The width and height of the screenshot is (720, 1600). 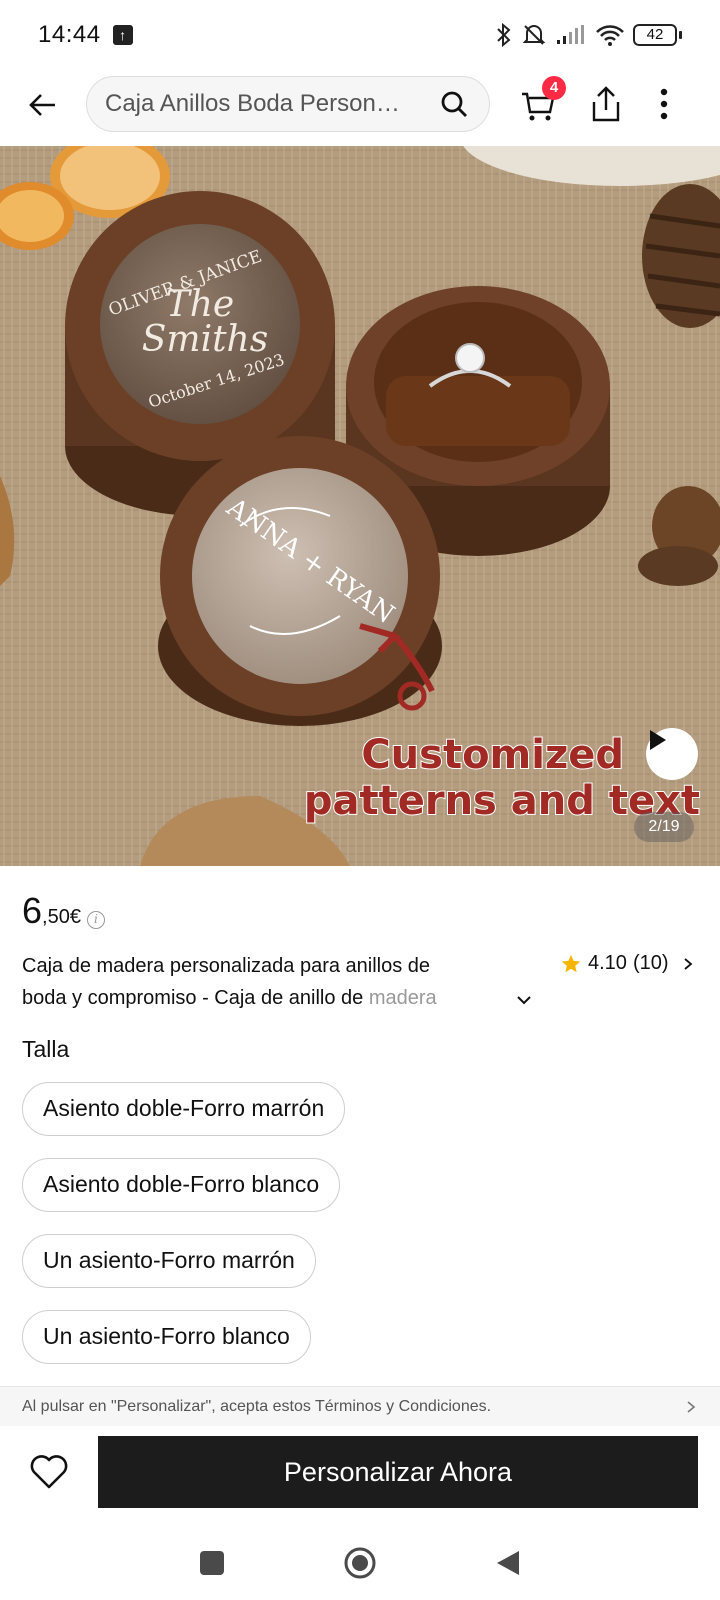 What do you see at coordinates (398, 1472) in the screenshot?
I see `personalize-now-button: Personalizar Ahora` at bounding box center [398, 1472].